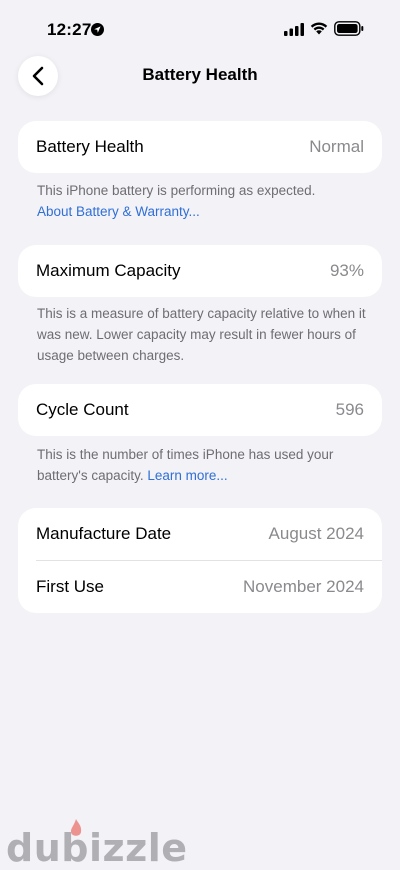  I want to click on battery-icon, so click(349, 28).